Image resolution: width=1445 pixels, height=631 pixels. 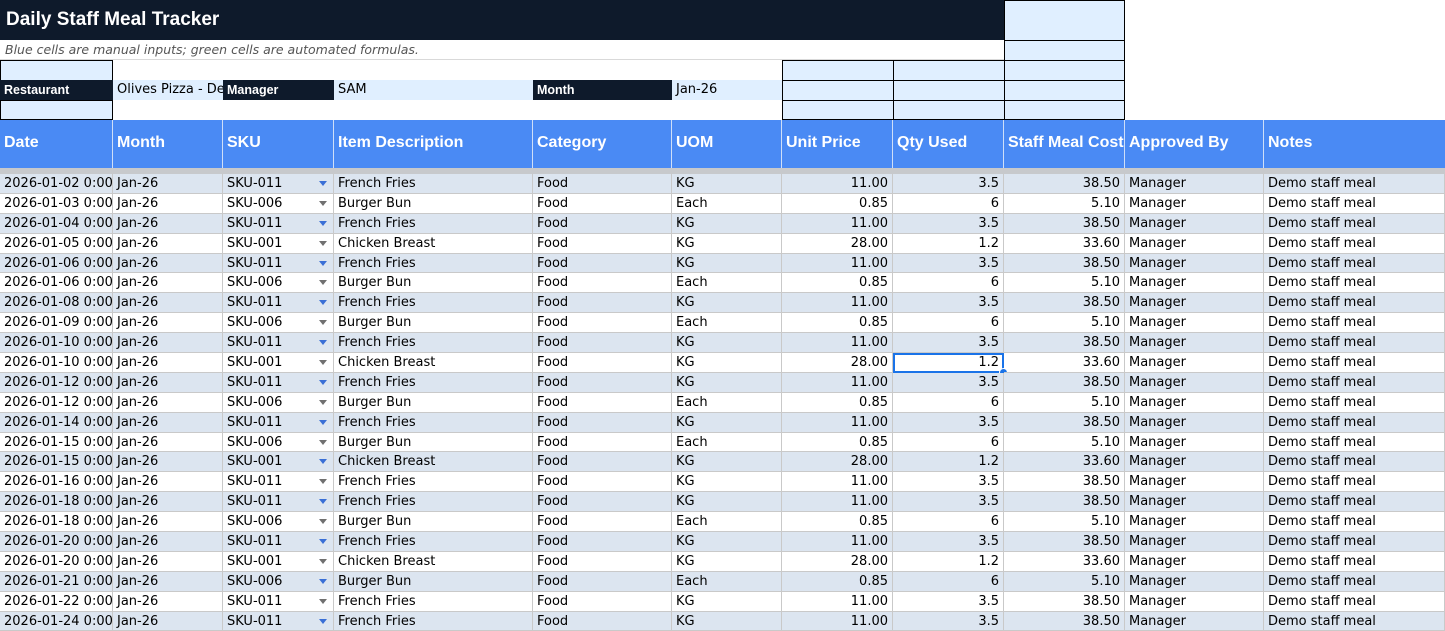 I want to click on date-cell: 2026-01-14 0:00:, so click(x=56, y=422).